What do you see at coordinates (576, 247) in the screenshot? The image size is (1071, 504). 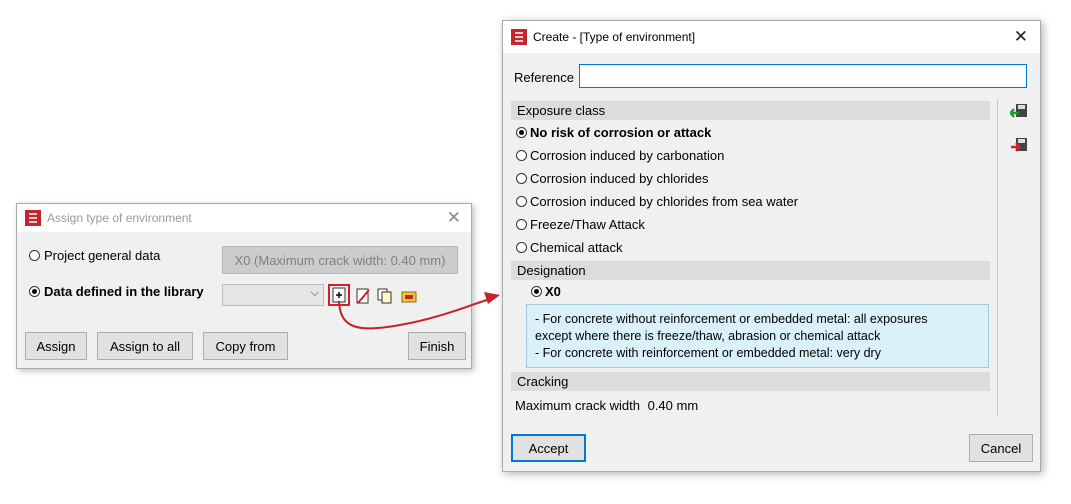 I see `exposure-option-label: Chemical attack` at bounding box center [576, 247].